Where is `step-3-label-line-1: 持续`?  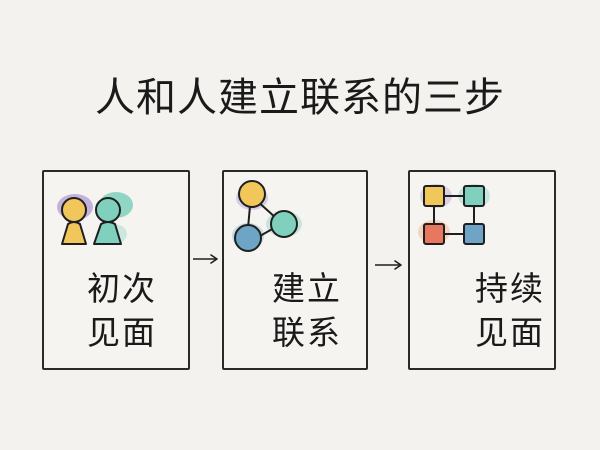 step-3-label-line-1: 持续 is located at coordinates (510, 288).